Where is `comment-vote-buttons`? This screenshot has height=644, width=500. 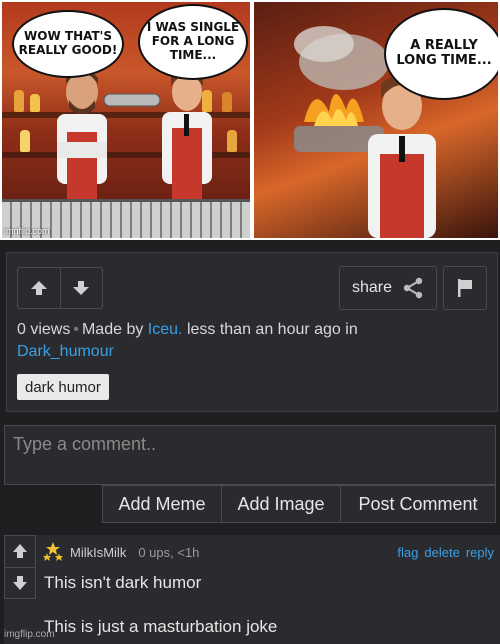 comment-vote-buttons is located at coordinates (20, 567).